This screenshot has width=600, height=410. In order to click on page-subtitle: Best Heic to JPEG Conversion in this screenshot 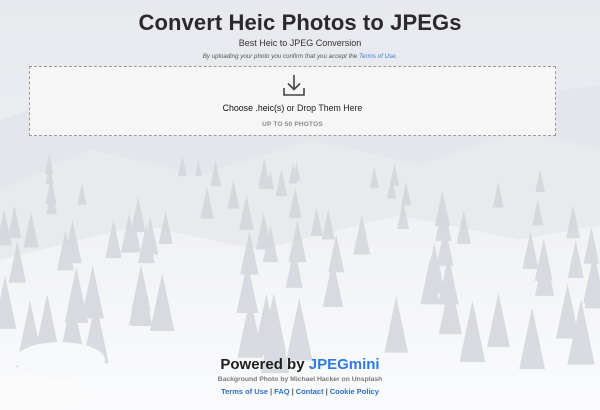, I will do `click(300, 43)`.